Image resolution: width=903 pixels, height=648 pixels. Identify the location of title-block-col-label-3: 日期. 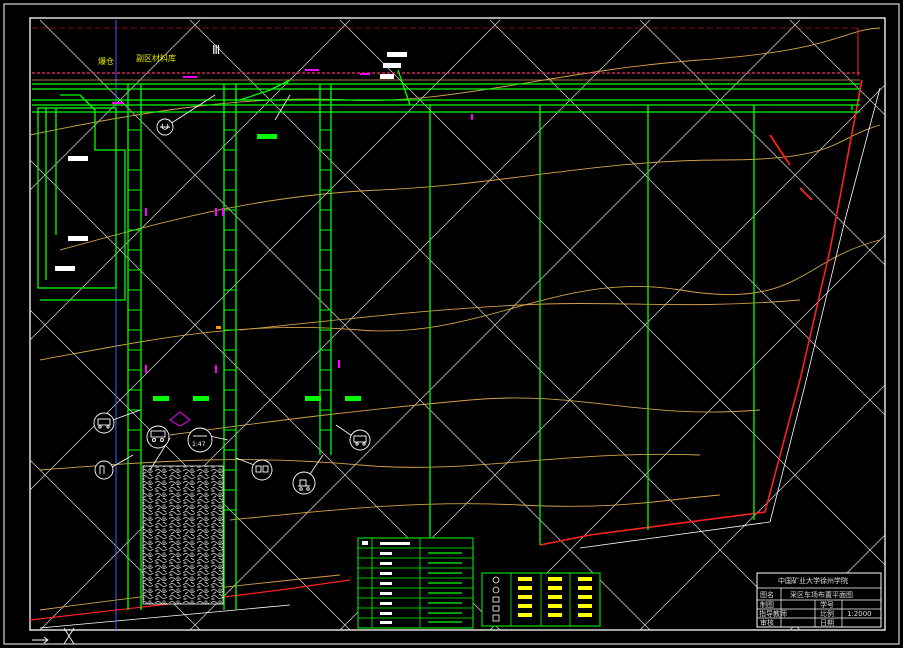
(827, 623).